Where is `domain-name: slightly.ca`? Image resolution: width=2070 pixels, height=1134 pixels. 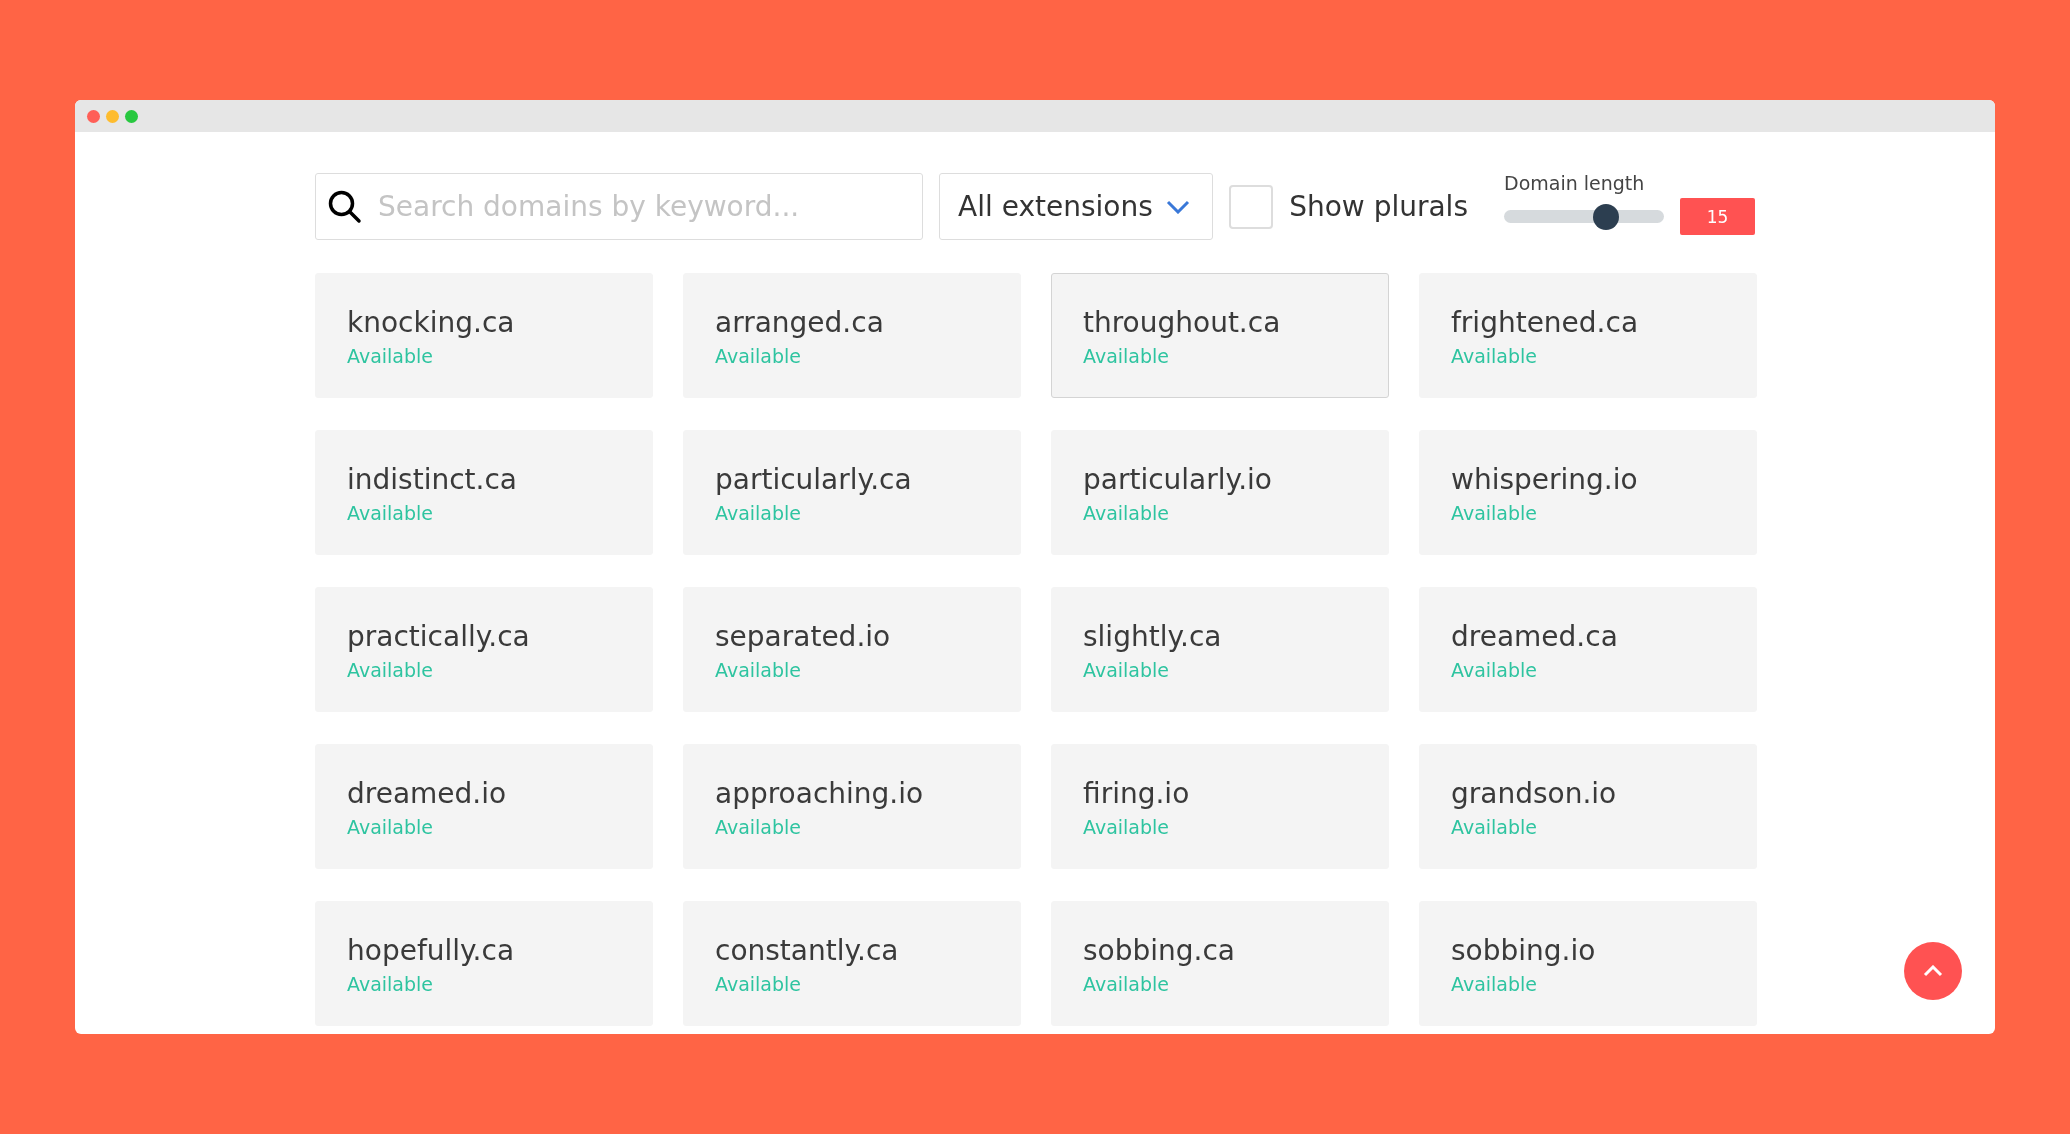 domain-name: slightly.ca is located at coordinates (1153, 636).